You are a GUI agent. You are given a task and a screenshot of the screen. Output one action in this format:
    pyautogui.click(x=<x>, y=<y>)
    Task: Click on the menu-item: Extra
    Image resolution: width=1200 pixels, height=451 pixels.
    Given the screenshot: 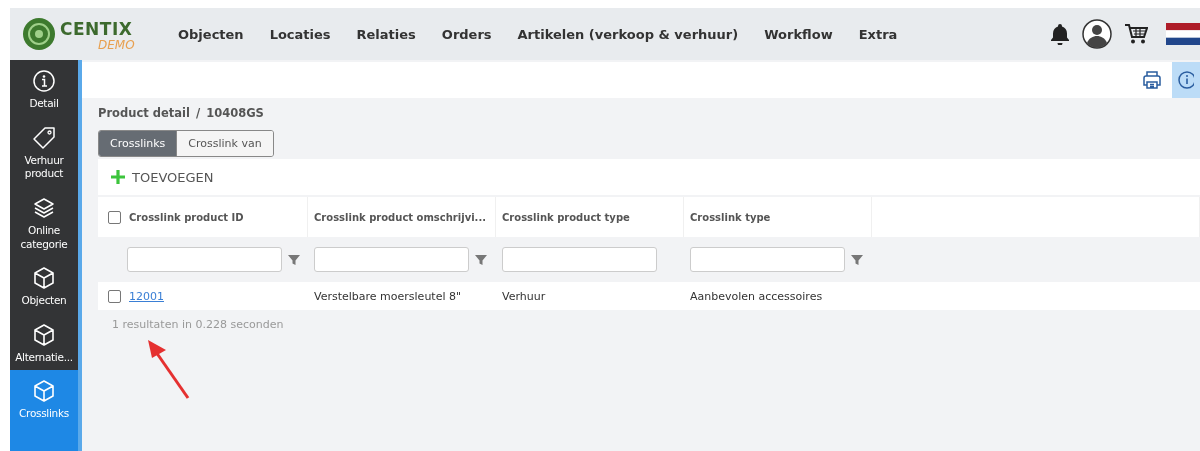 What is the action you would take?
    pyautogui.click(x=878, y=34)
    